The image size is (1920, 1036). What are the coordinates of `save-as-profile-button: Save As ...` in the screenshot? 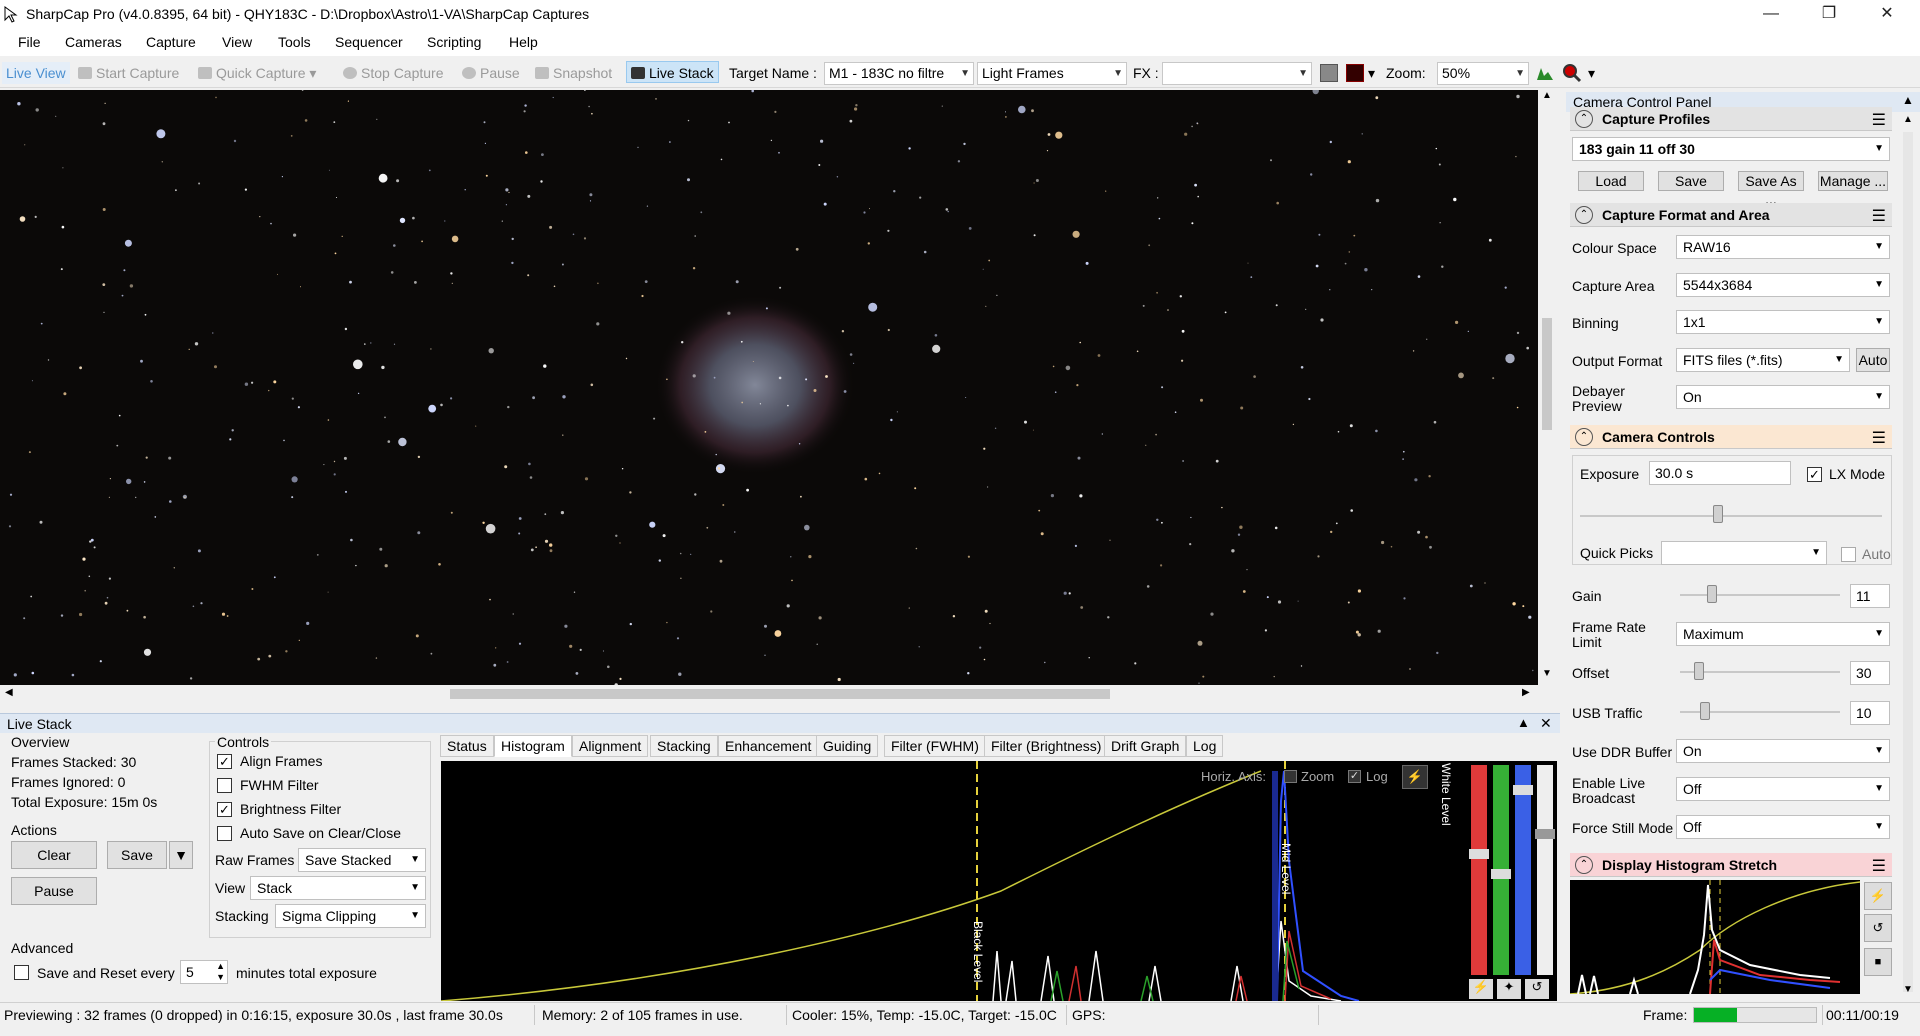 It's located at (1771, 189).